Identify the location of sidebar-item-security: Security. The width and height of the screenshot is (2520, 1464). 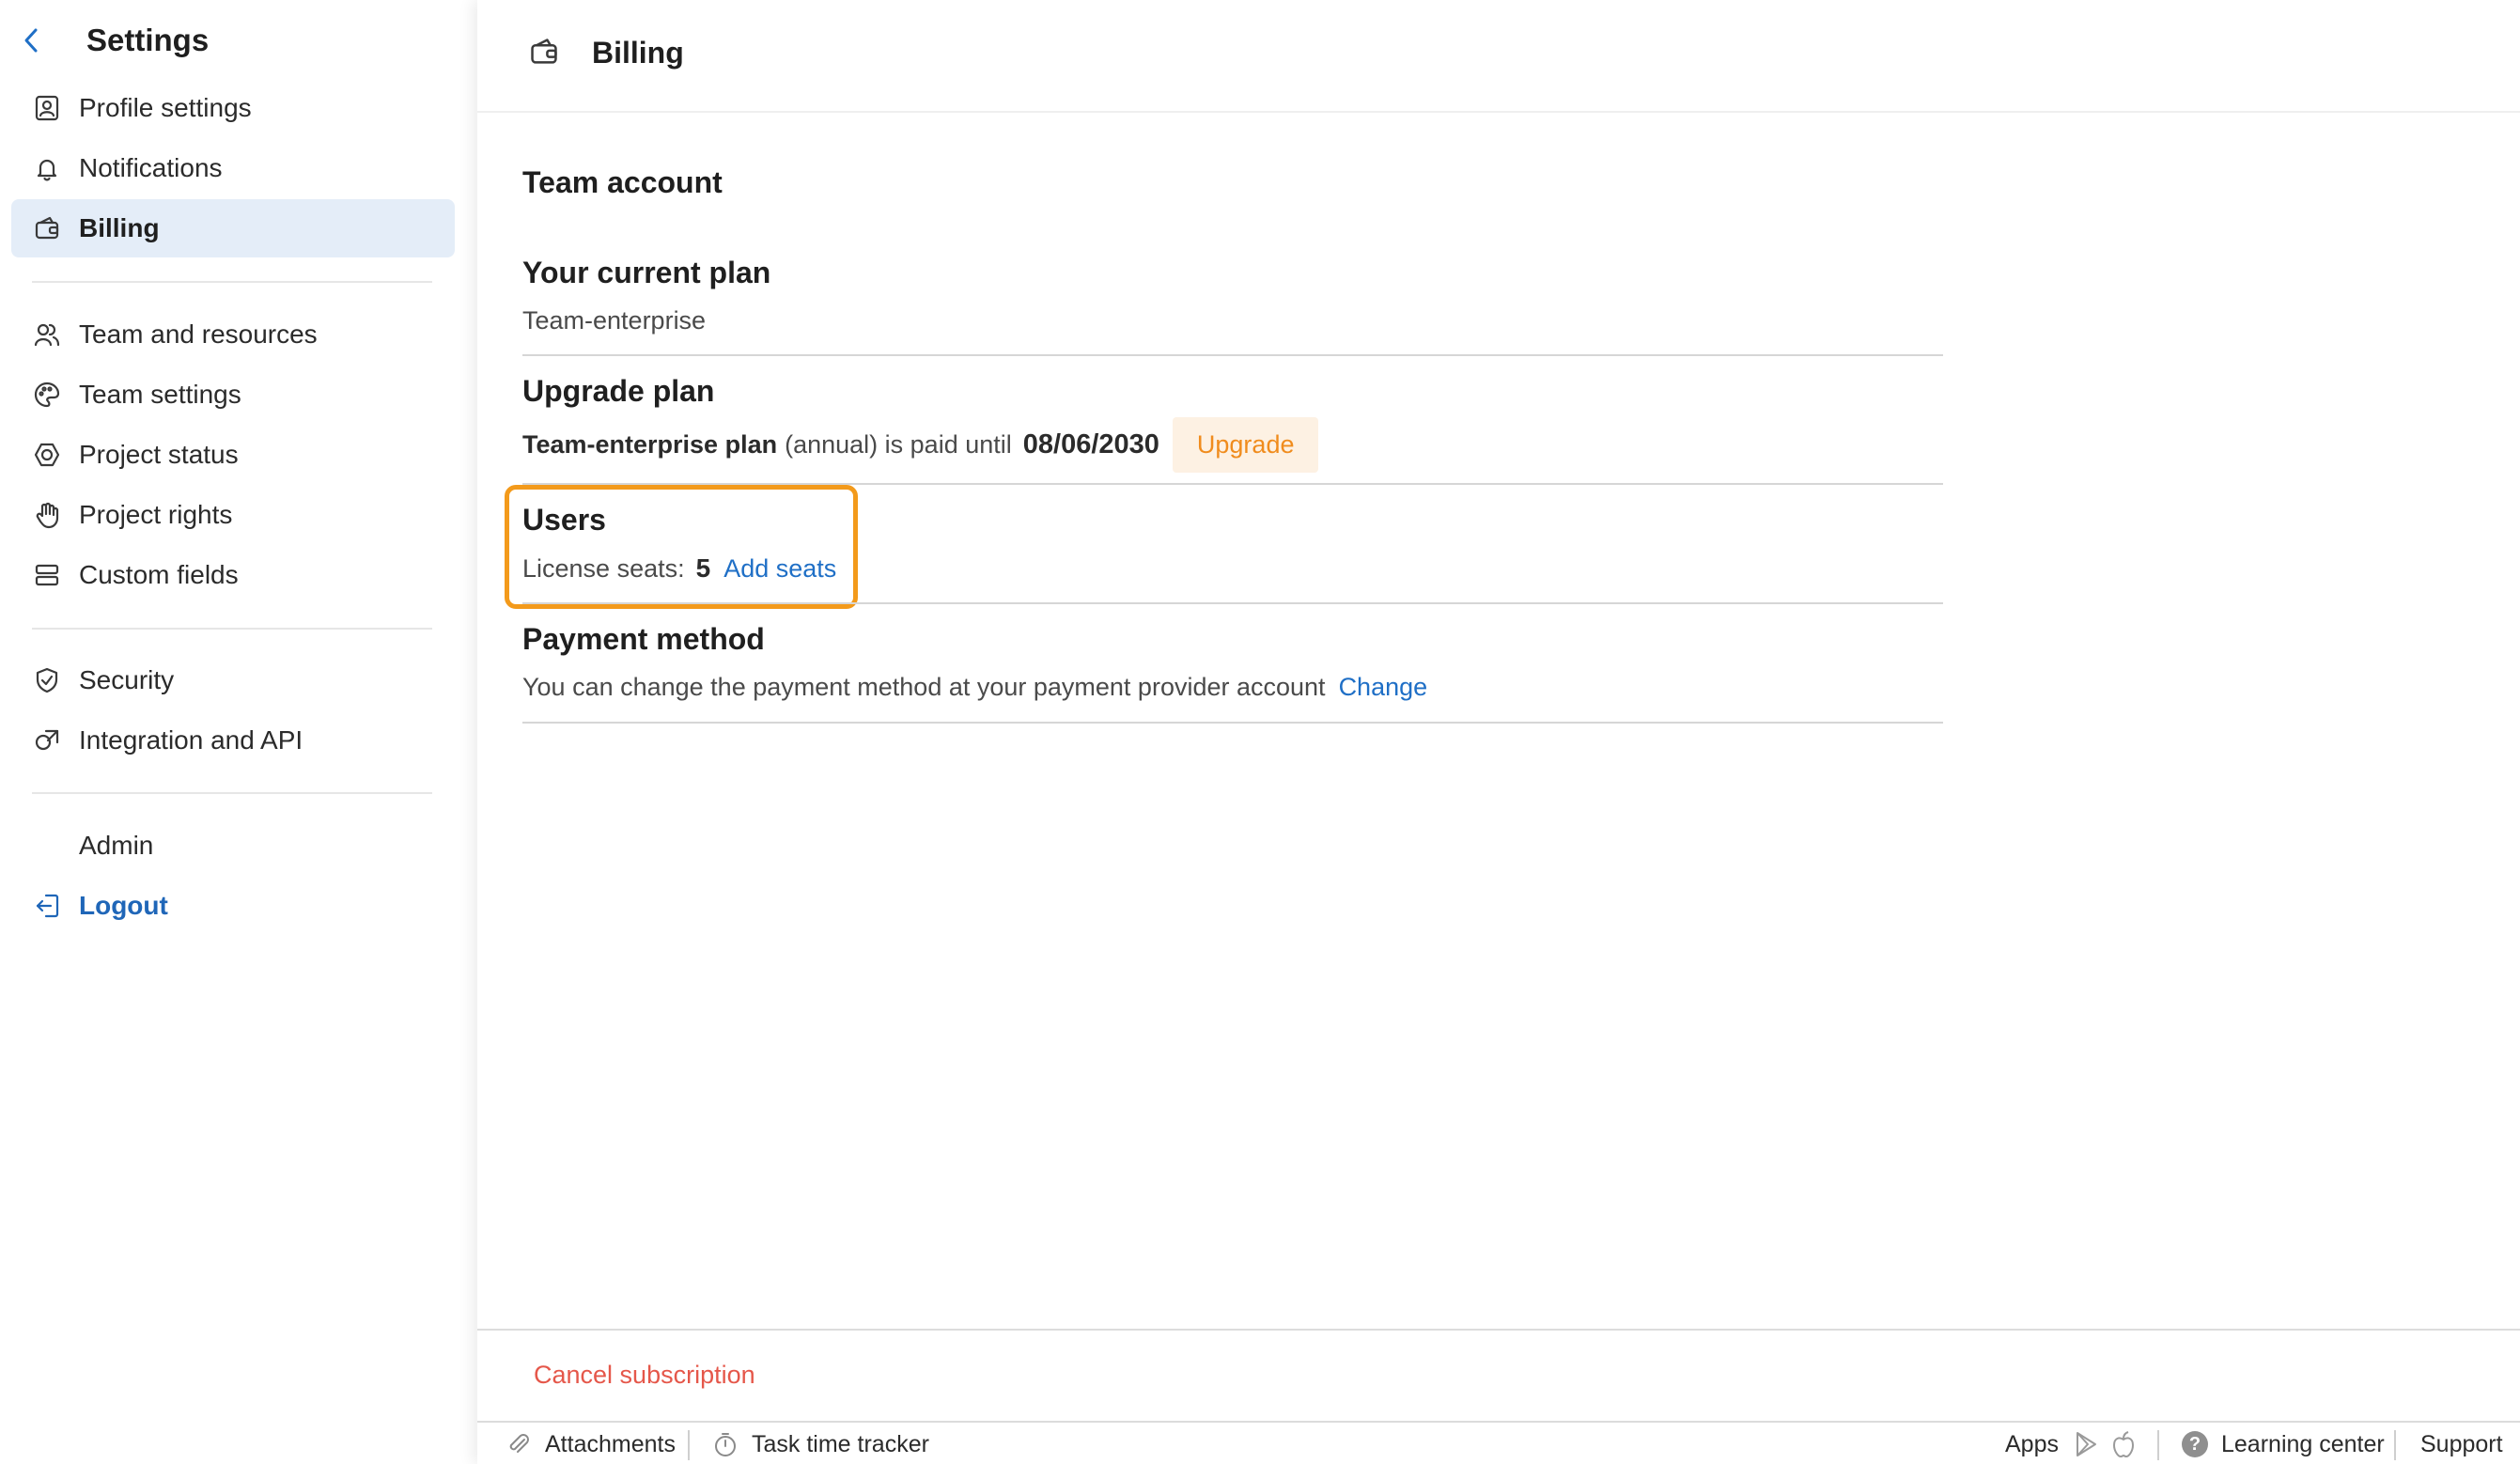
(233, 680).